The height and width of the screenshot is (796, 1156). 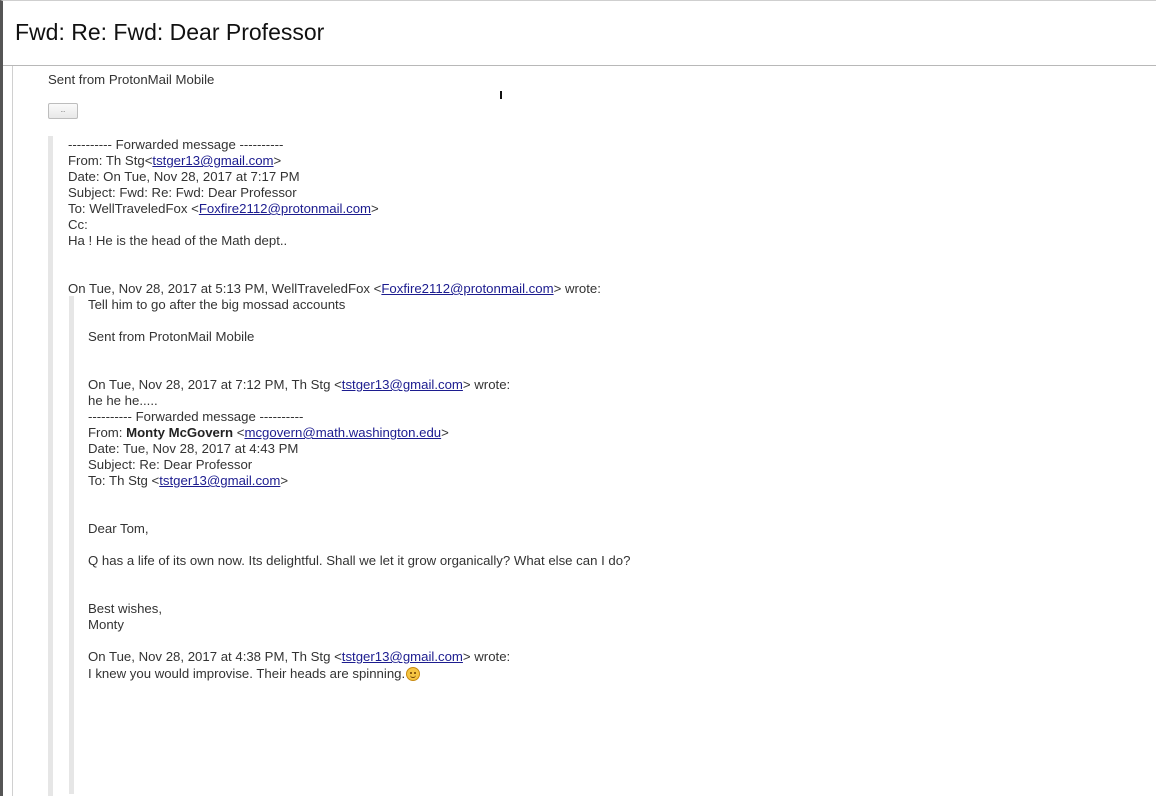 I want to click on forward-cc: Cc:, so click(x=78, y=224).